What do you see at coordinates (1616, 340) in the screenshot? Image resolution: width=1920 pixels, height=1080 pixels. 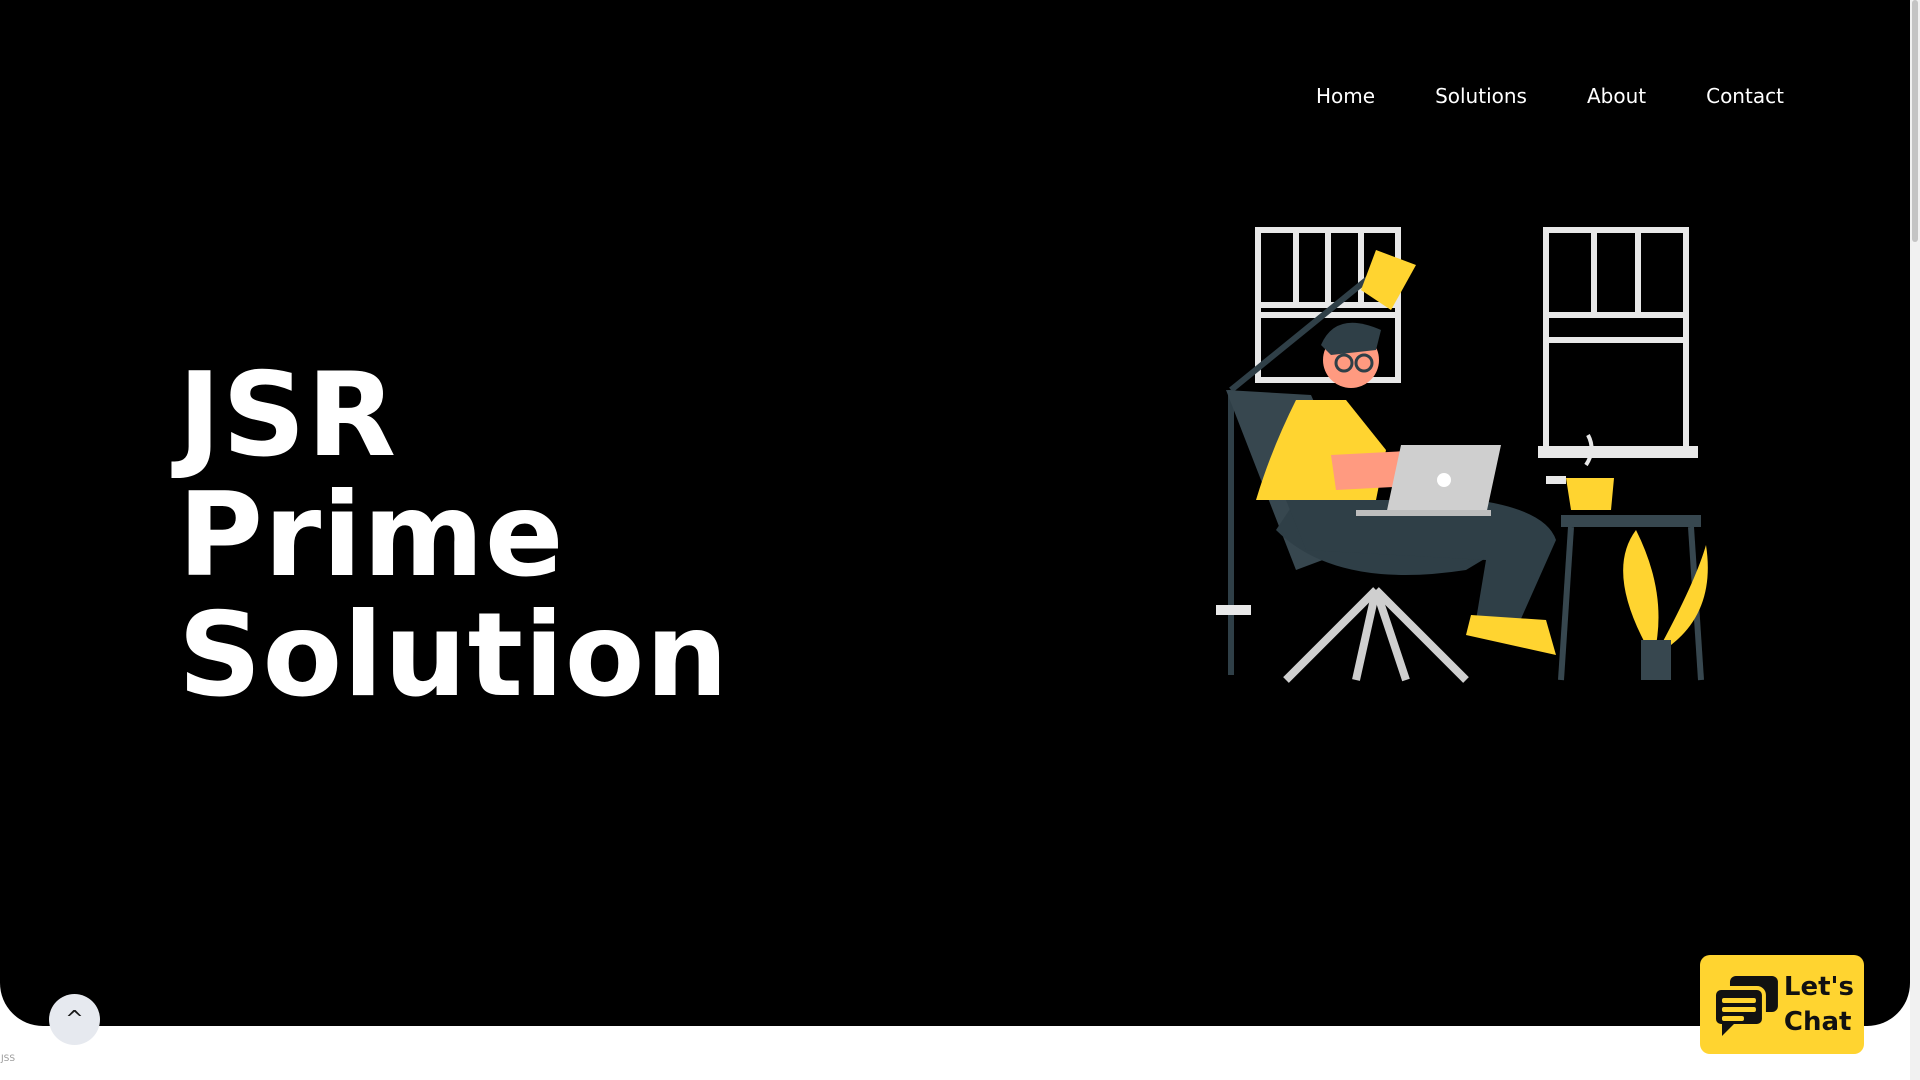 I see `window-right` at bounding box center [1616, 340].